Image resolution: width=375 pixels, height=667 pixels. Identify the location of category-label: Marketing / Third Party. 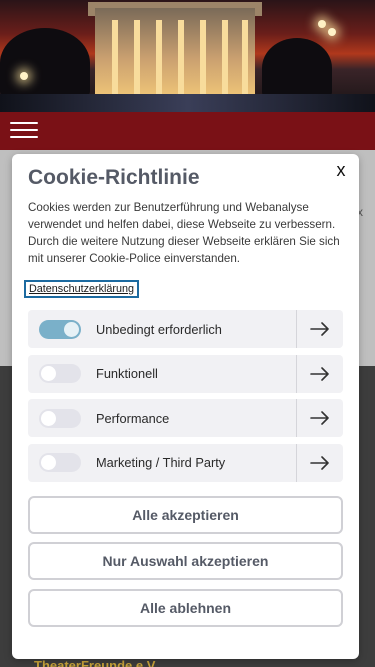
(161, 462).